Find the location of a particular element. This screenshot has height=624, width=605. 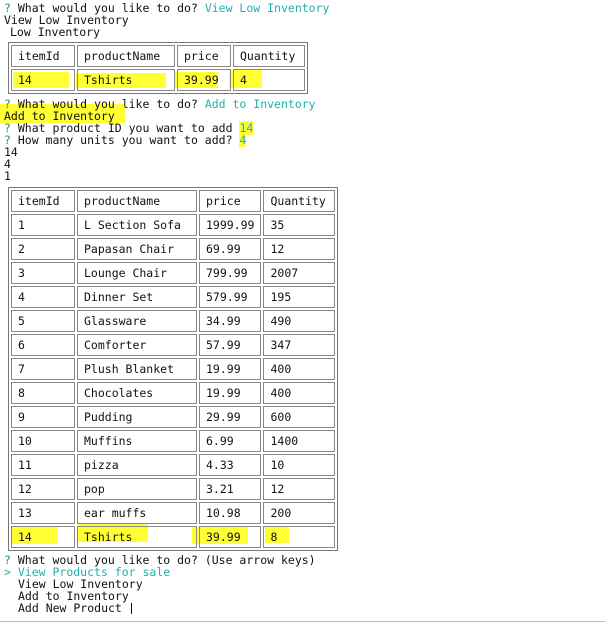

cell-item-id: 9 is located at coordinates (43, 417).